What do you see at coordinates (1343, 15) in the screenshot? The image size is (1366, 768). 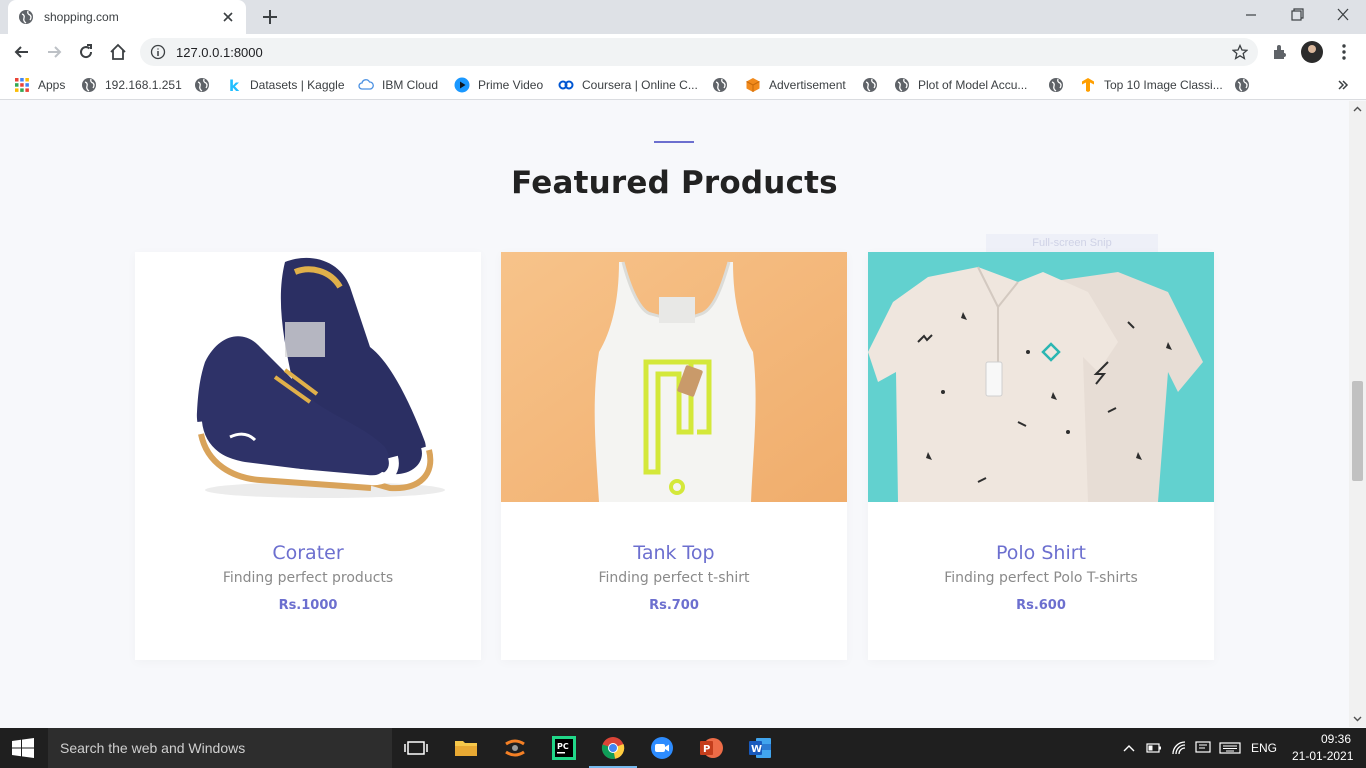 I see `close-window-icon` at bounding box center [1343, 15].